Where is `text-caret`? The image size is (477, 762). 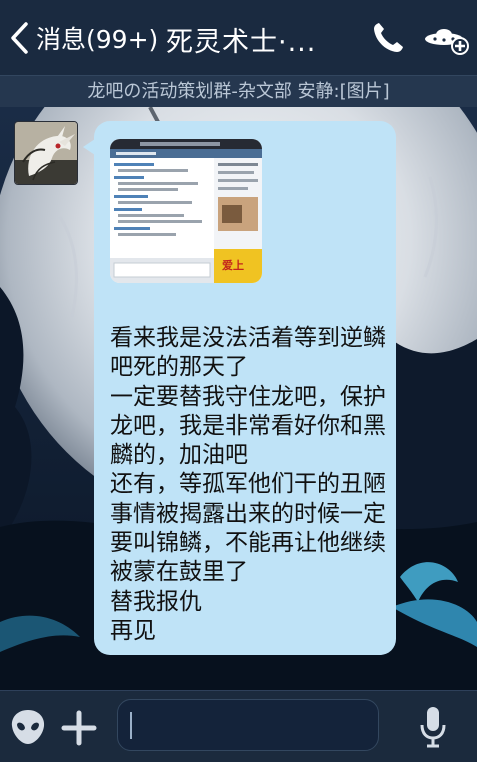
text-caret is located at coordinates (131, 725).